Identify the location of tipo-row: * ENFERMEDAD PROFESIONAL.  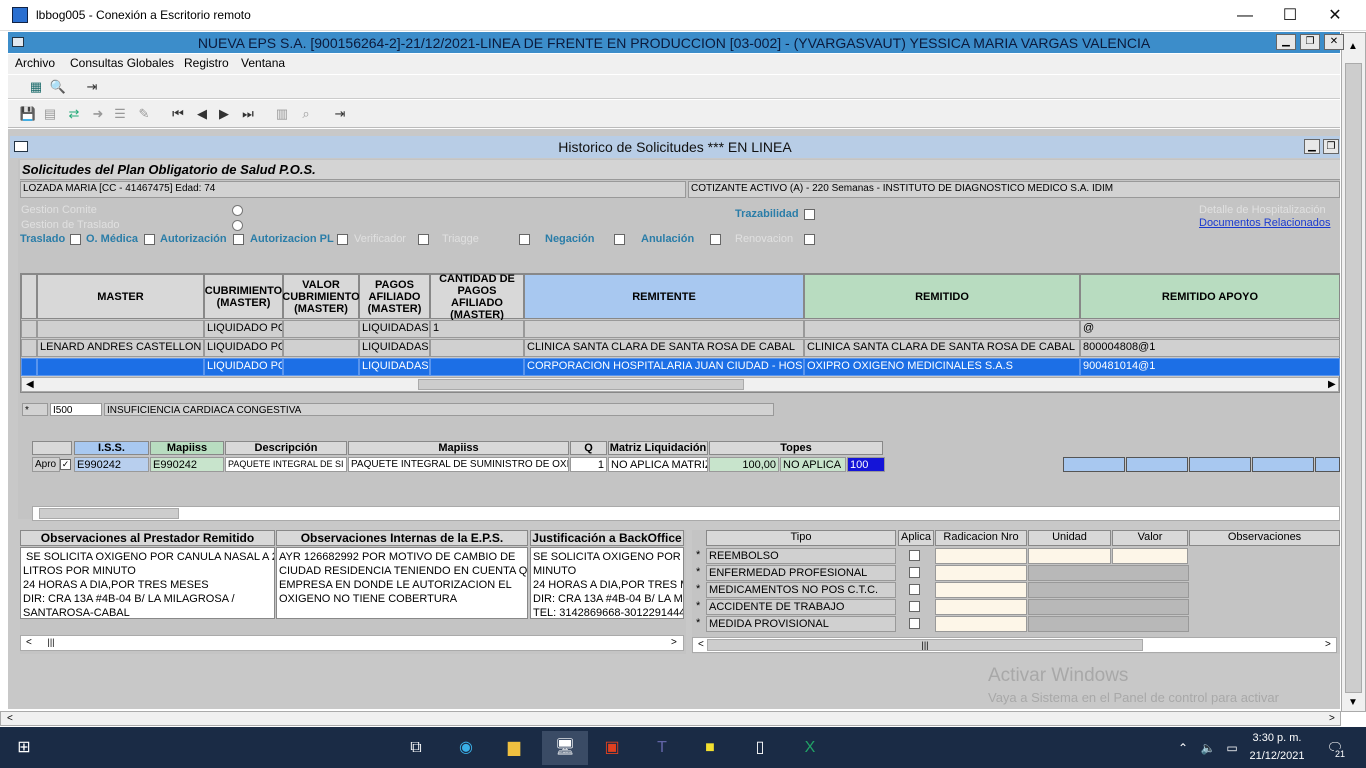
(1016, 573).